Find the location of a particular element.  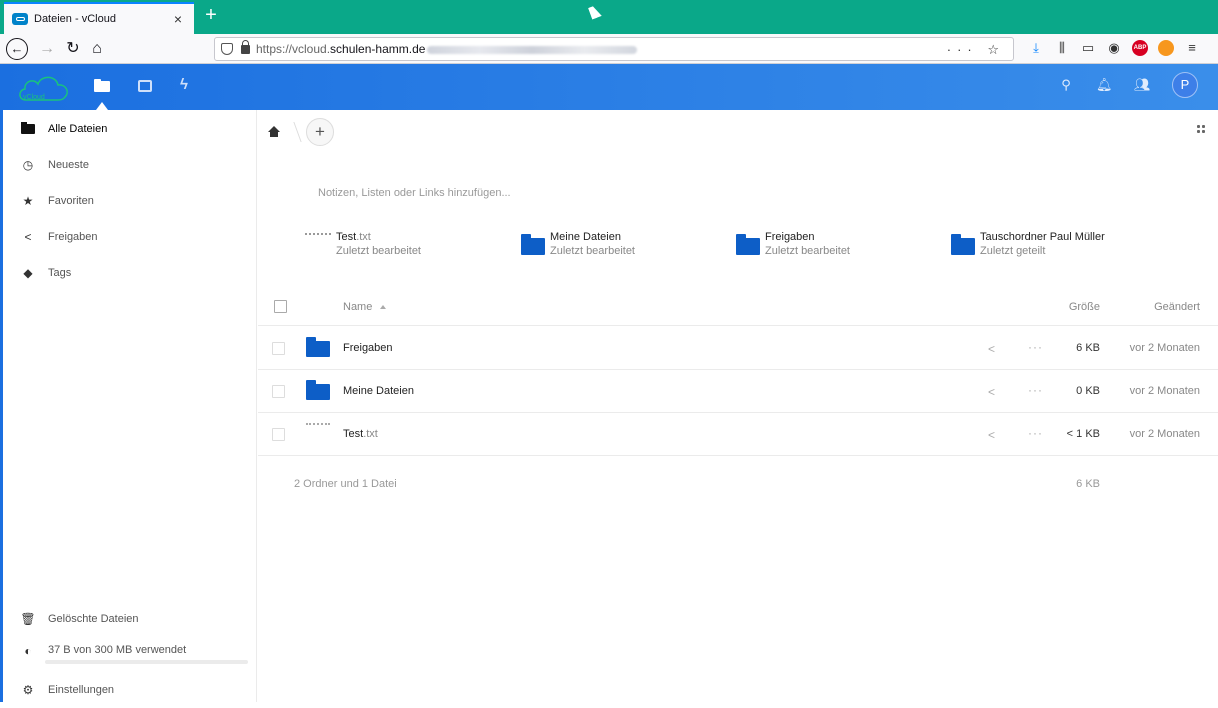

sidebar-item-deleted-files: 🗑︎ Gelöschte Dateien is located at coordinates (130, 619).